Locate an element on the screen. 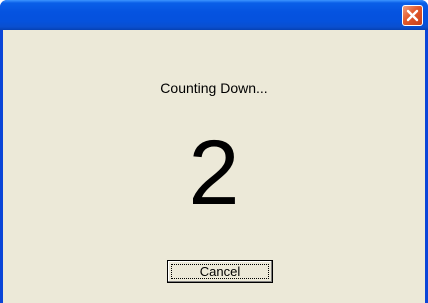 Image resolution: width=428 pixels, height=303 pixels. cancel-button-label: Cancel is located at coordinates (220, 271).